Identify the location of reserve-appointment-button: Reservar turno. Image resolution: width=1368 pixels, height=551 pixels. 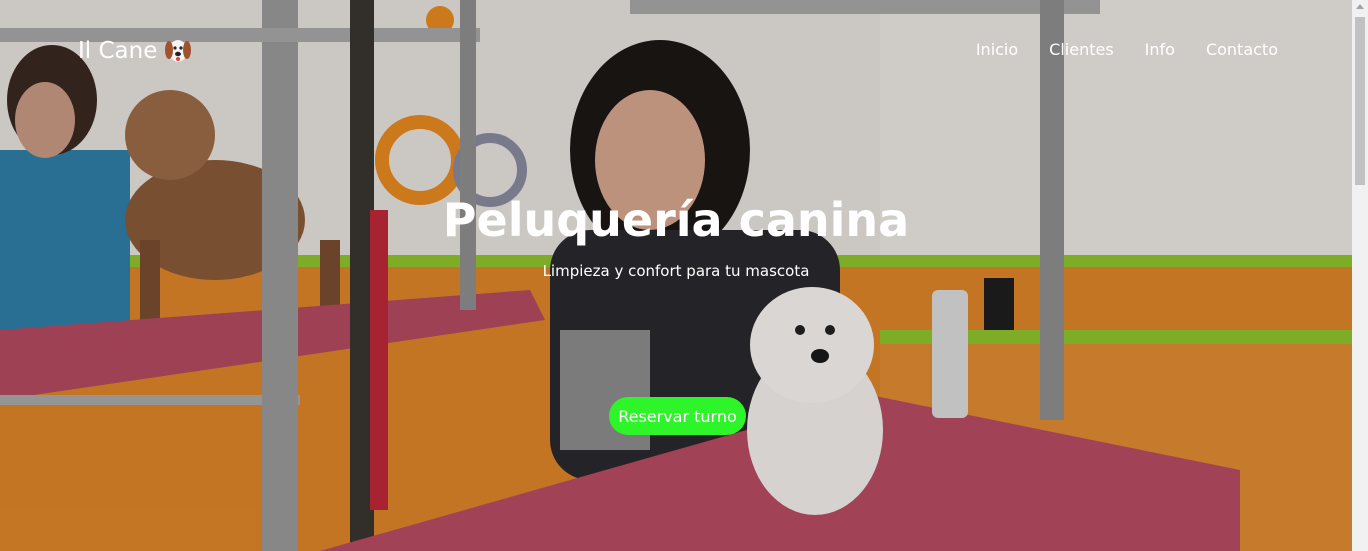
(677, 416).